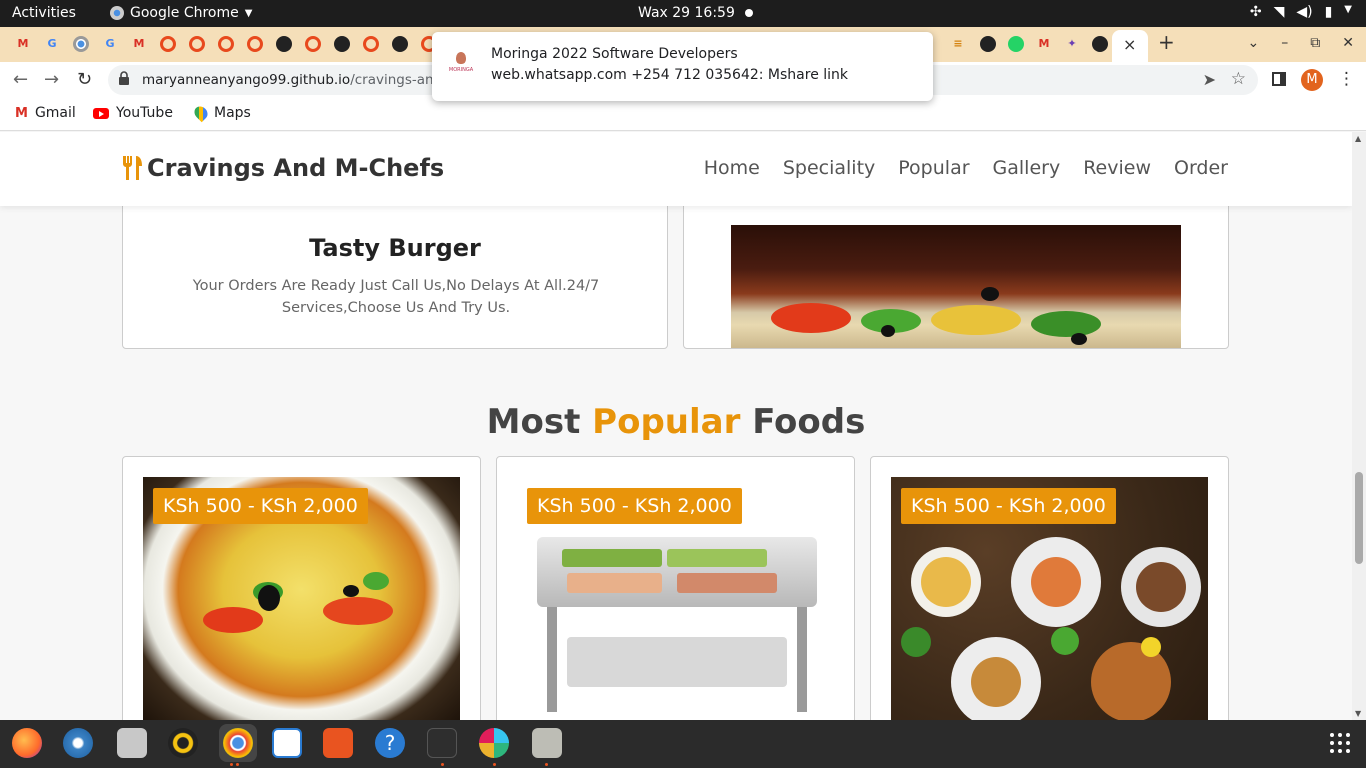 This screenshot has width=1366, height=768. I want to click on whatsapp-tab-icon, so click(1016, 44).